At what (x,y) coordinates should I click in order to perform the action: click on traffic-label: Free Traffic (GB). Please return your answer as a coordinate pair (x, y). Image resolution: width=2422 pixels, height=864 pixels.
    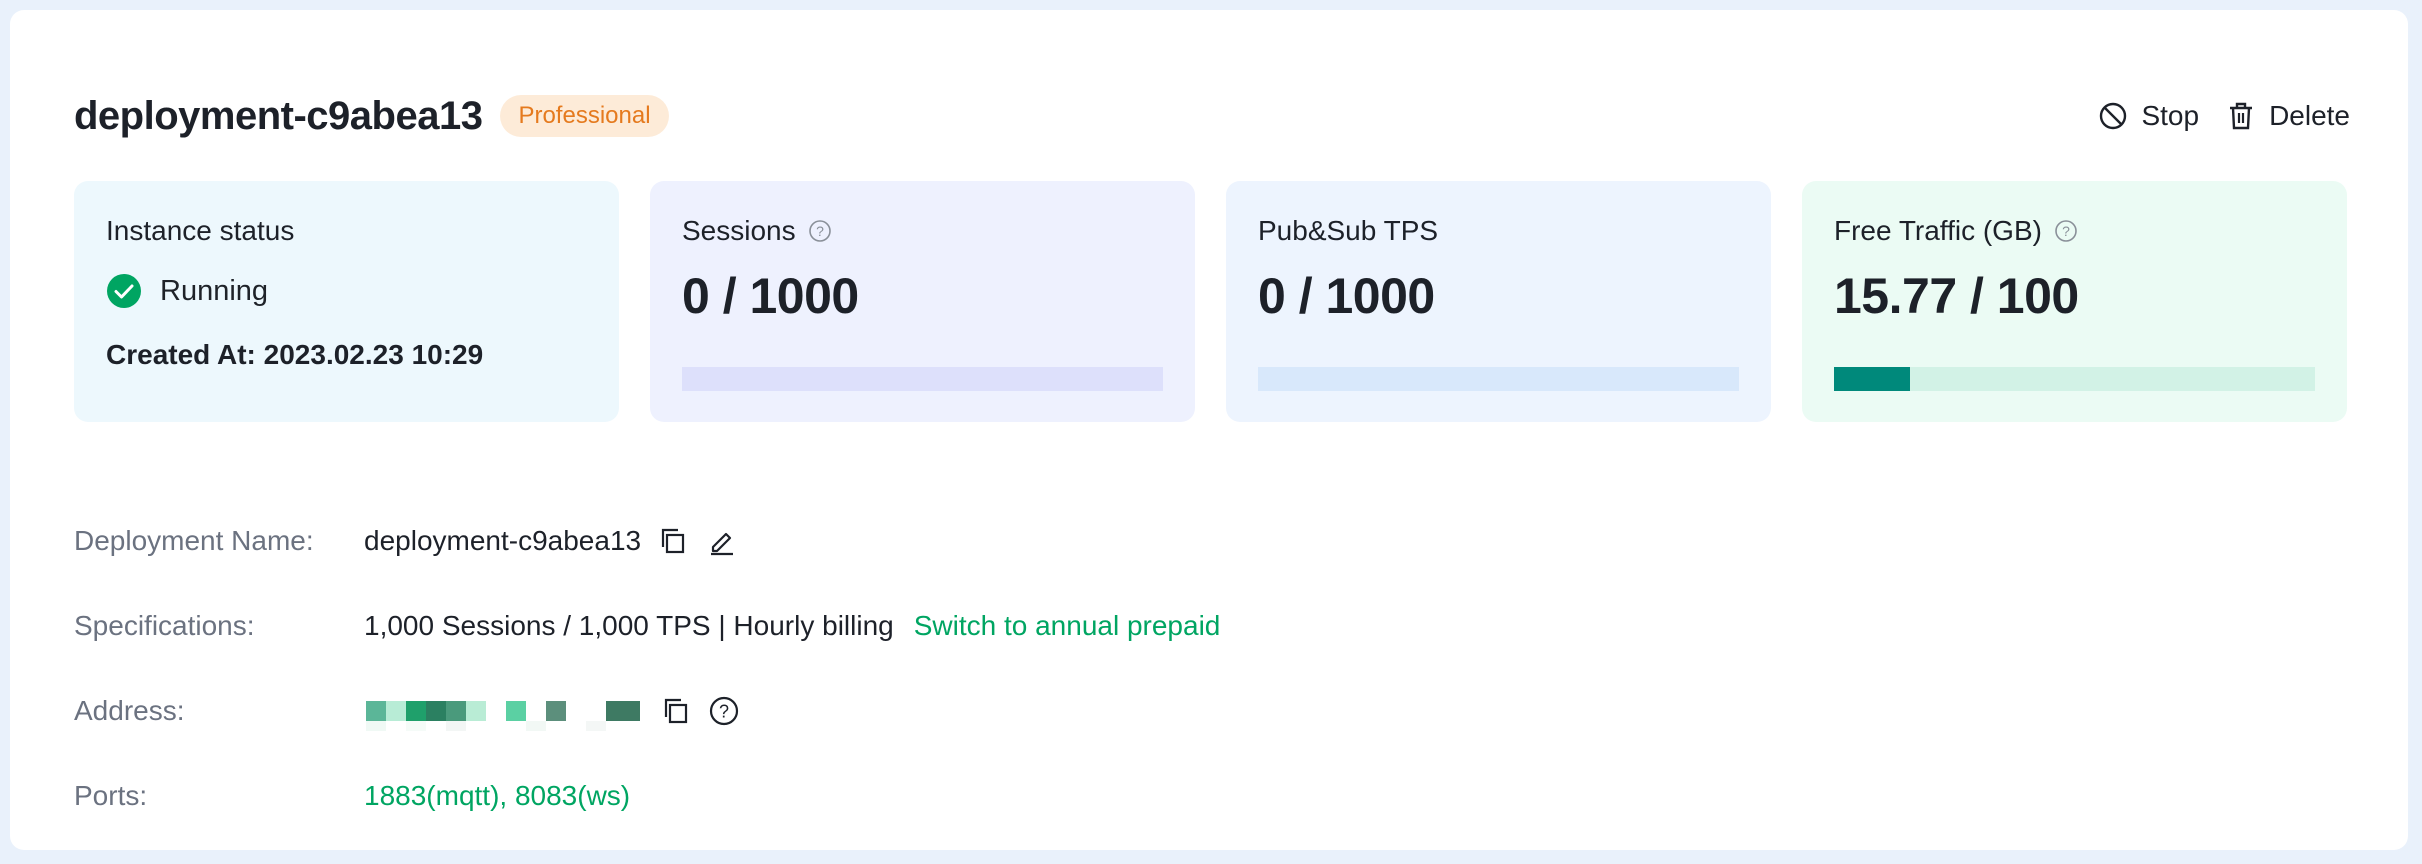
    Looking at the image, I should click on (1938, 230).